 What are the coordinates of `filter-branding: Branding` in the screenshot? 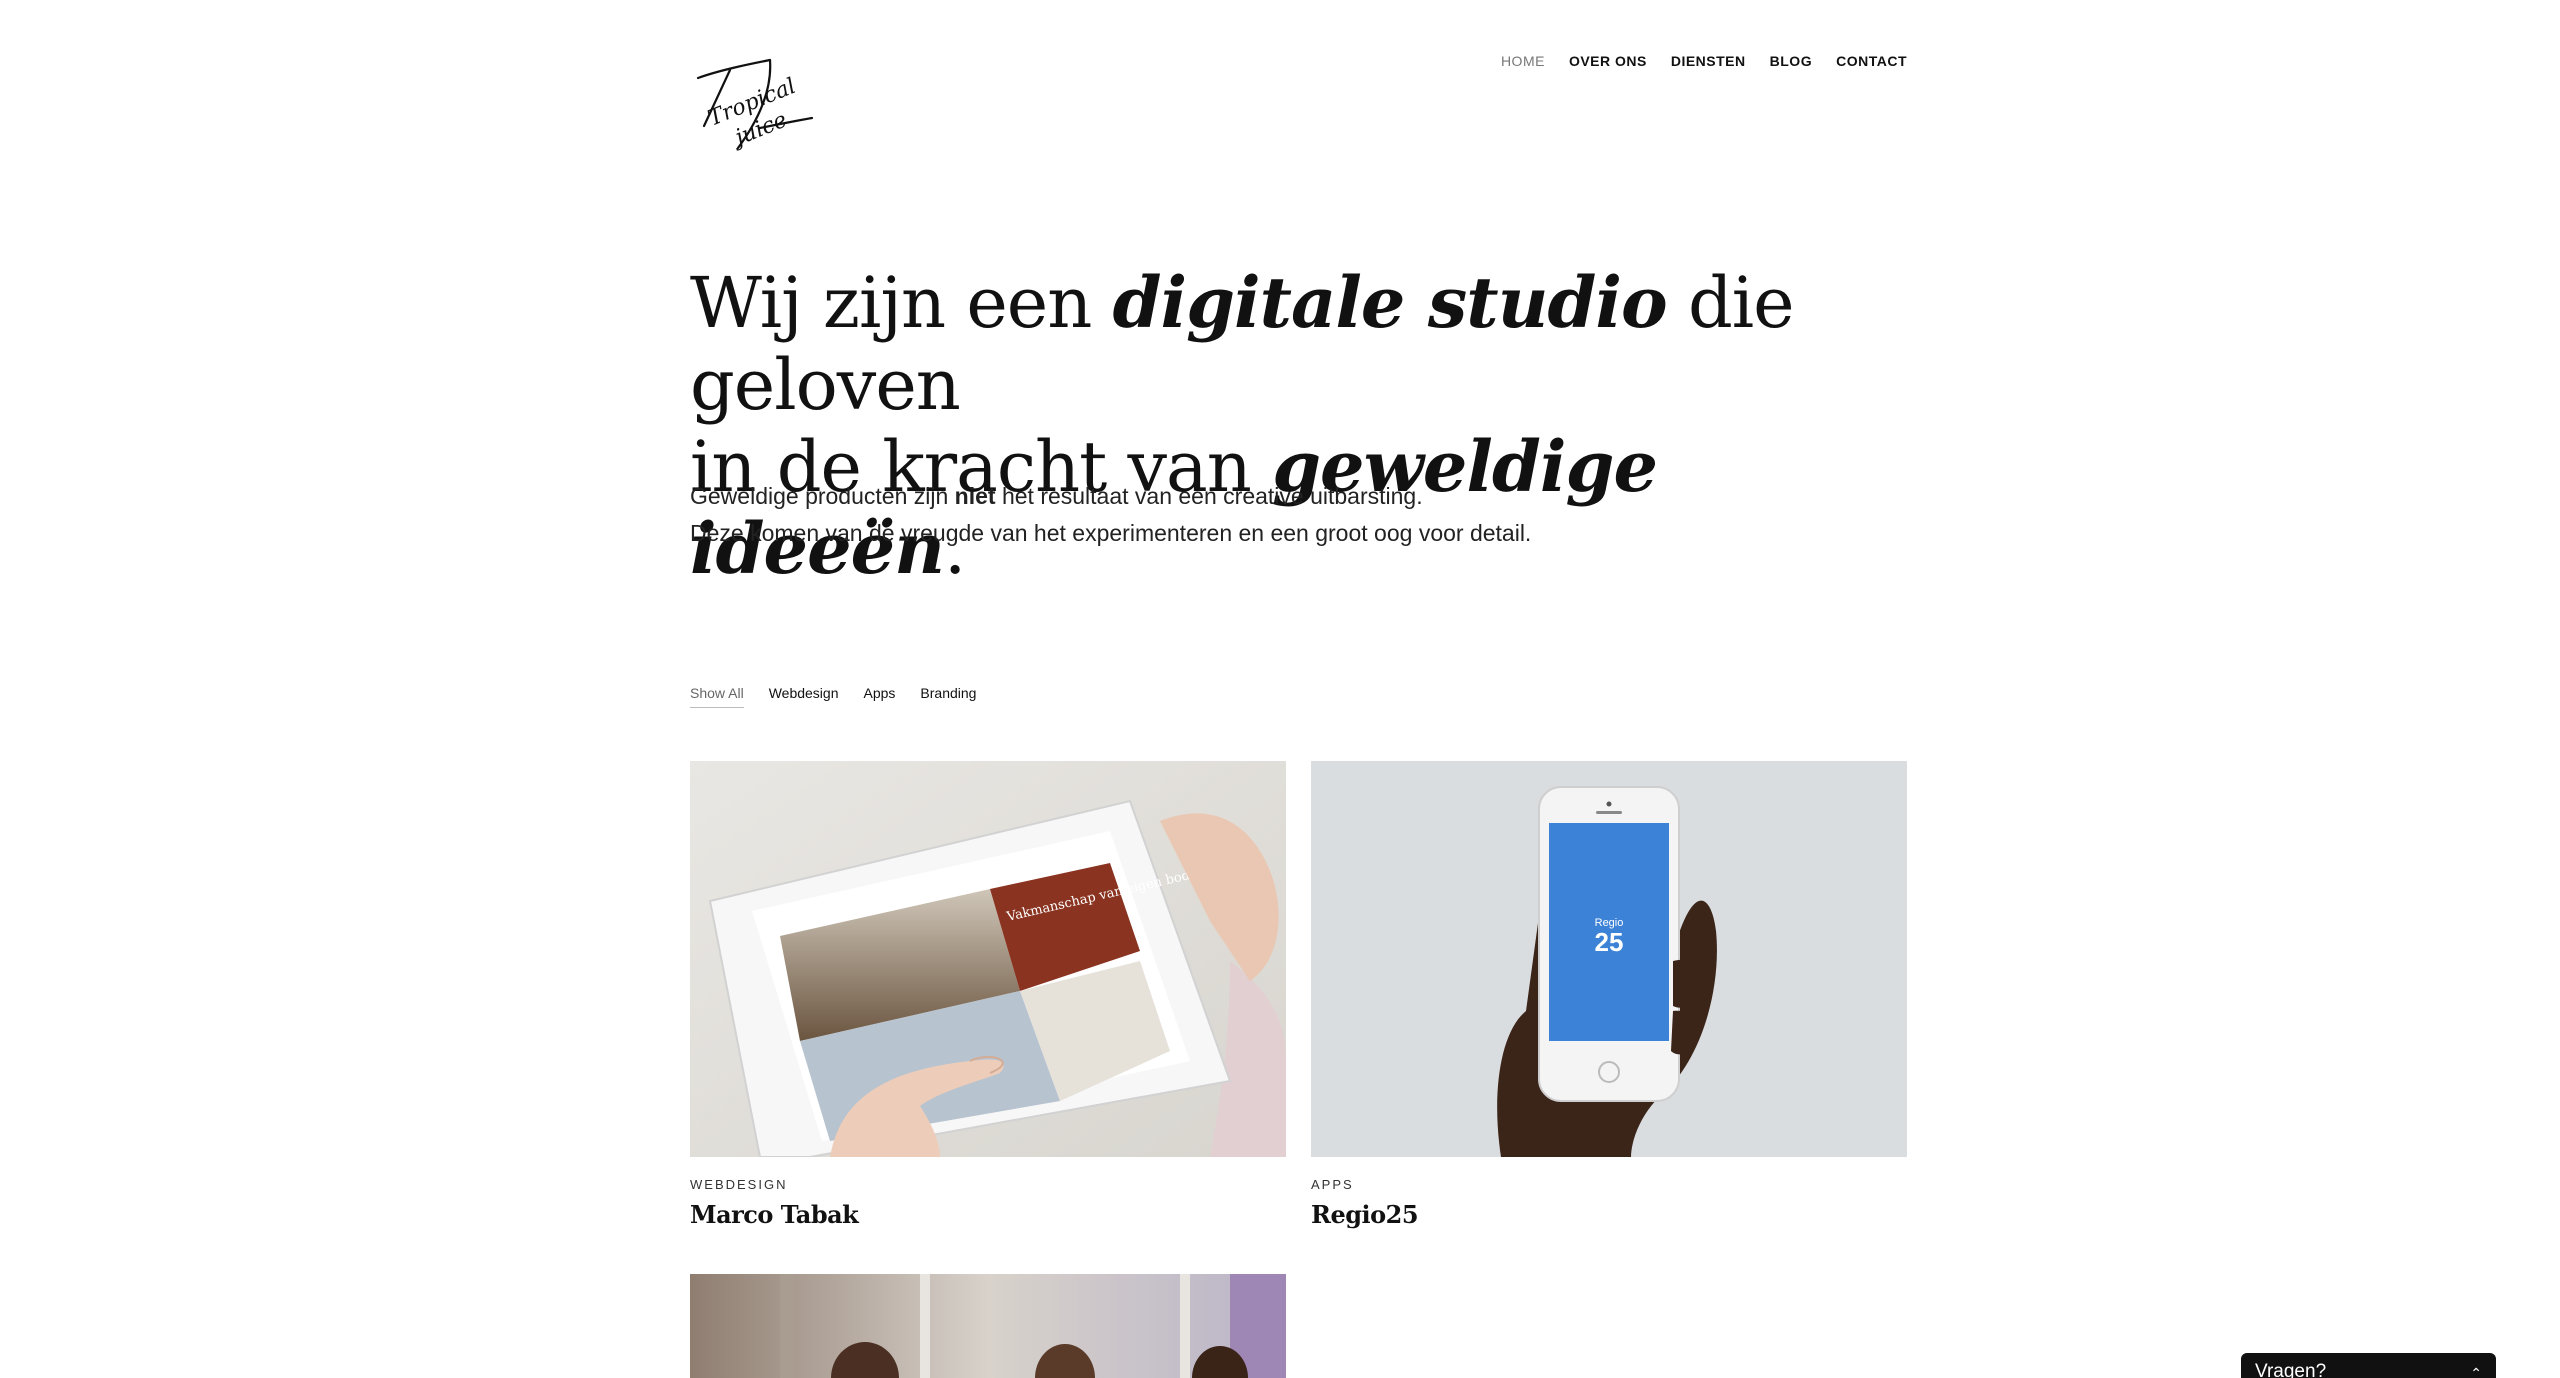 It's located at (948, 696).